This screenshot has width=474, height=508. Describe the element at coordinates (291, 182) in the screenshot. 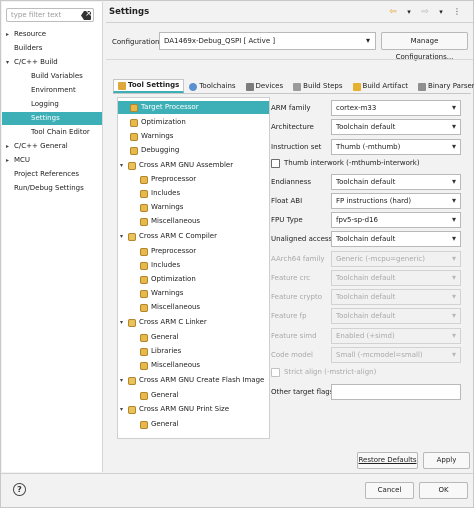

I see `endianness-label: Endianness` at that location.